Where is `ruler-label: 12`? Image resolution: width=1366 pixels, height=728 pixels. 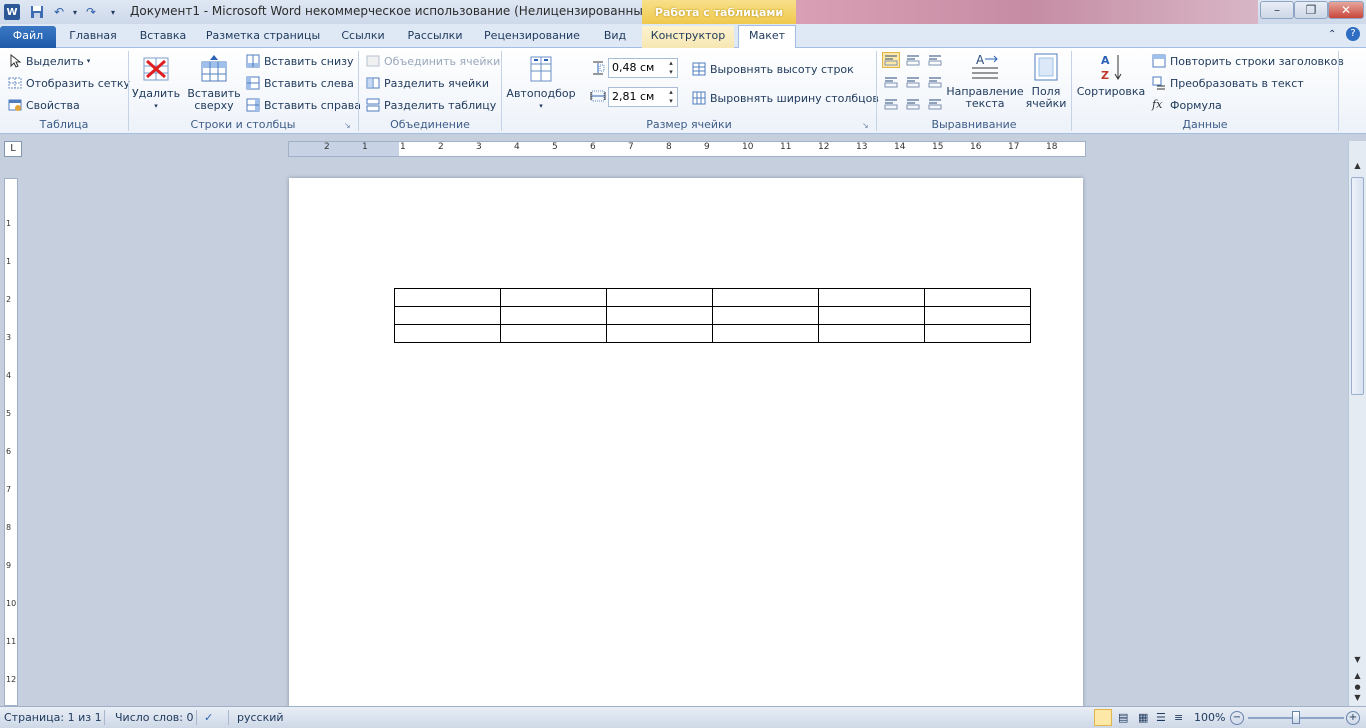 ruler-label: 12 is located at coordinates (824, 147).